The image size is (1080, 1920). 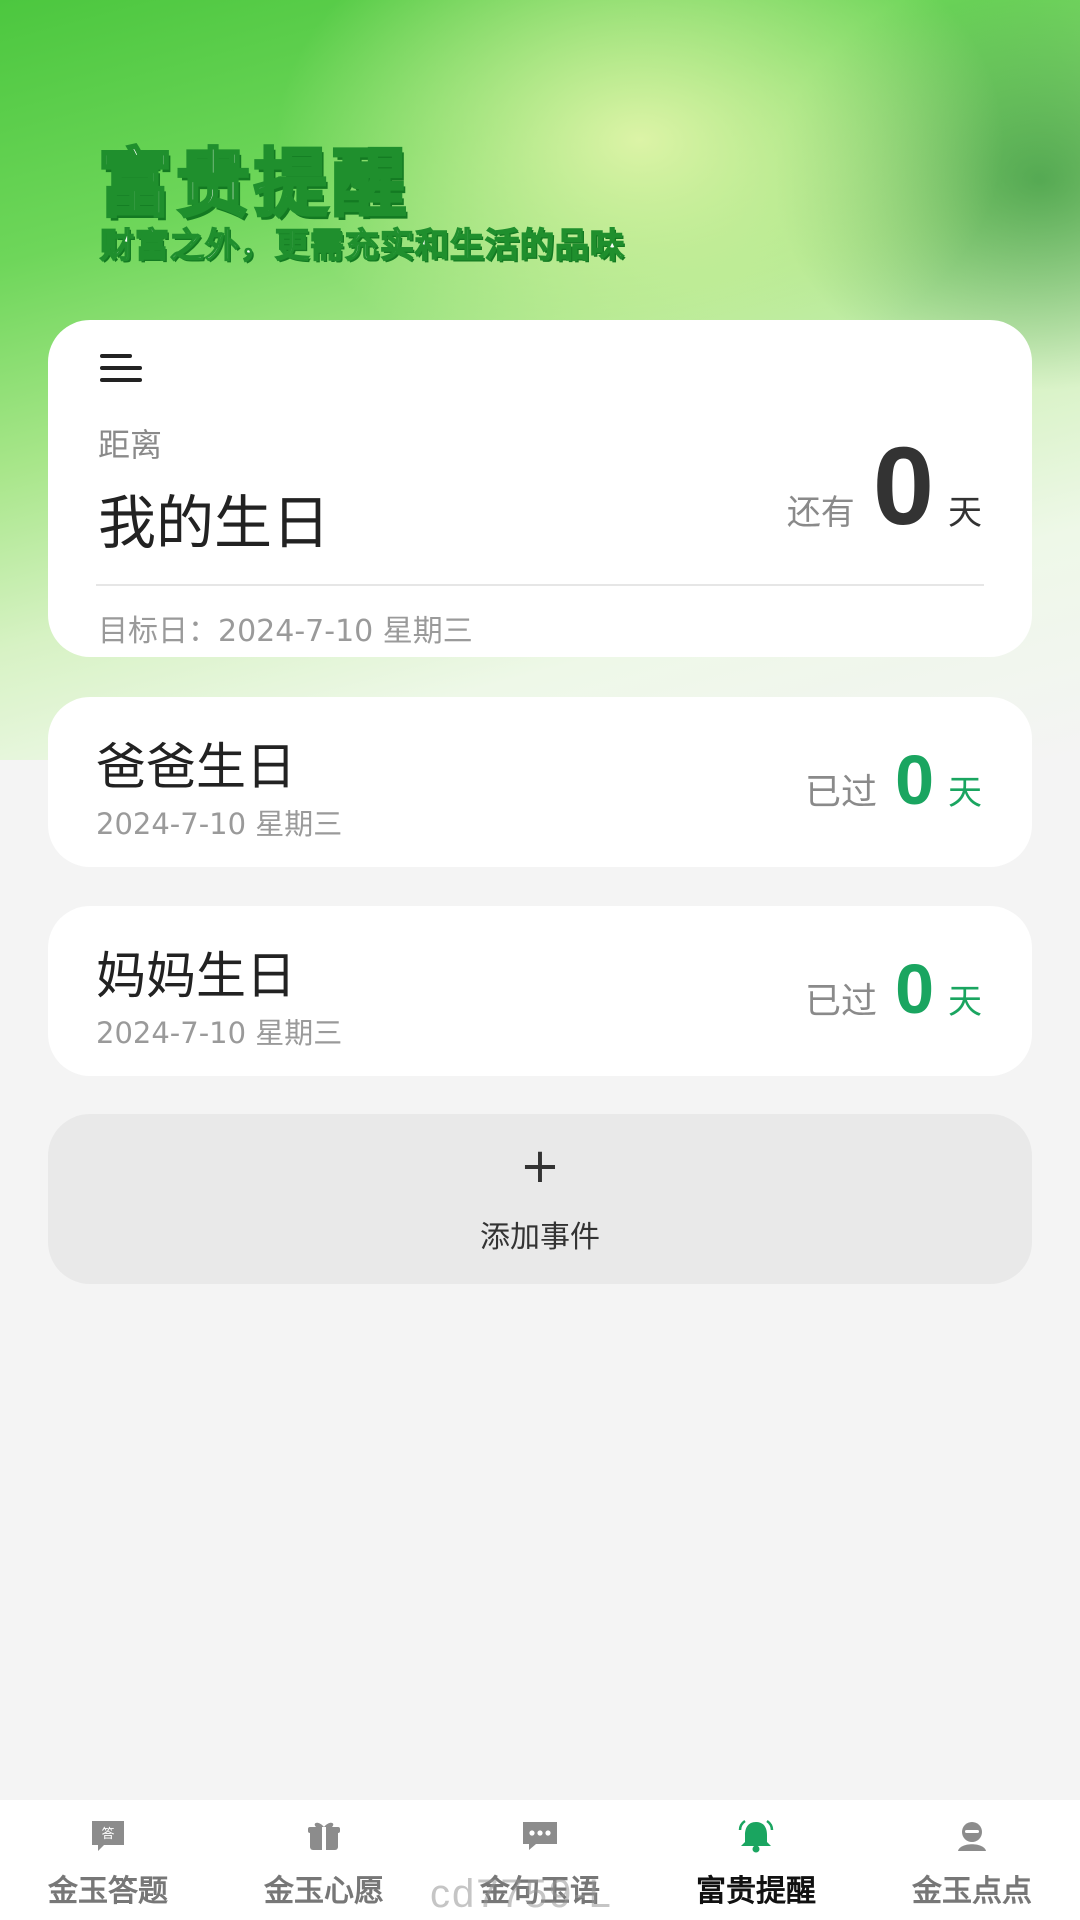 What do you see at coordinates (108, 1891) in the screenshot?
I see `tab-label: 金玉答题` at bounding box center [108, 1891].